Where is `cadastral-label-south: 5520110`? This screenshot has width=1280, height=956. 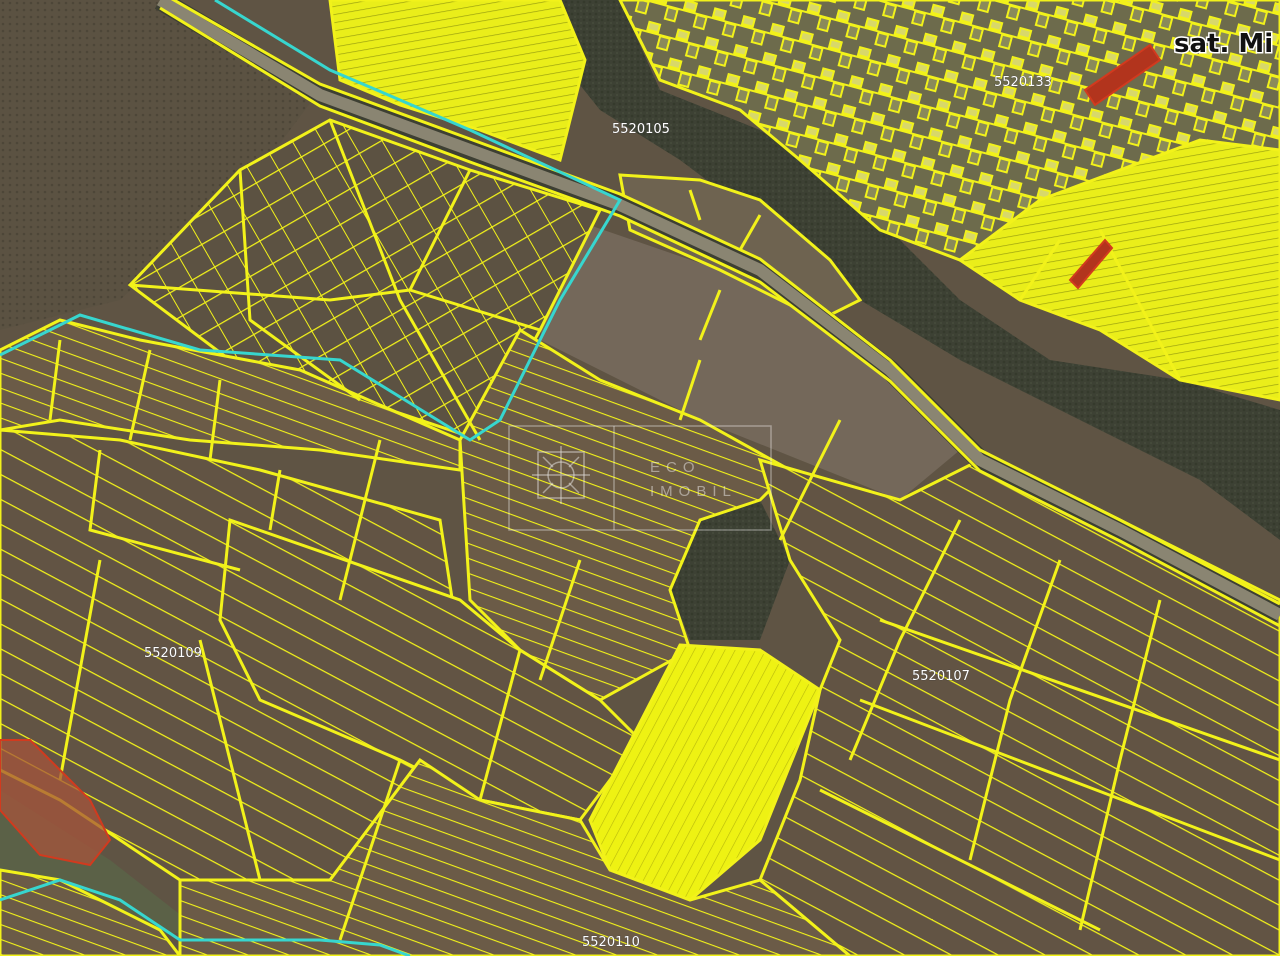
cadastral-label-south: 5520110 is located at coordinates (611, 942).